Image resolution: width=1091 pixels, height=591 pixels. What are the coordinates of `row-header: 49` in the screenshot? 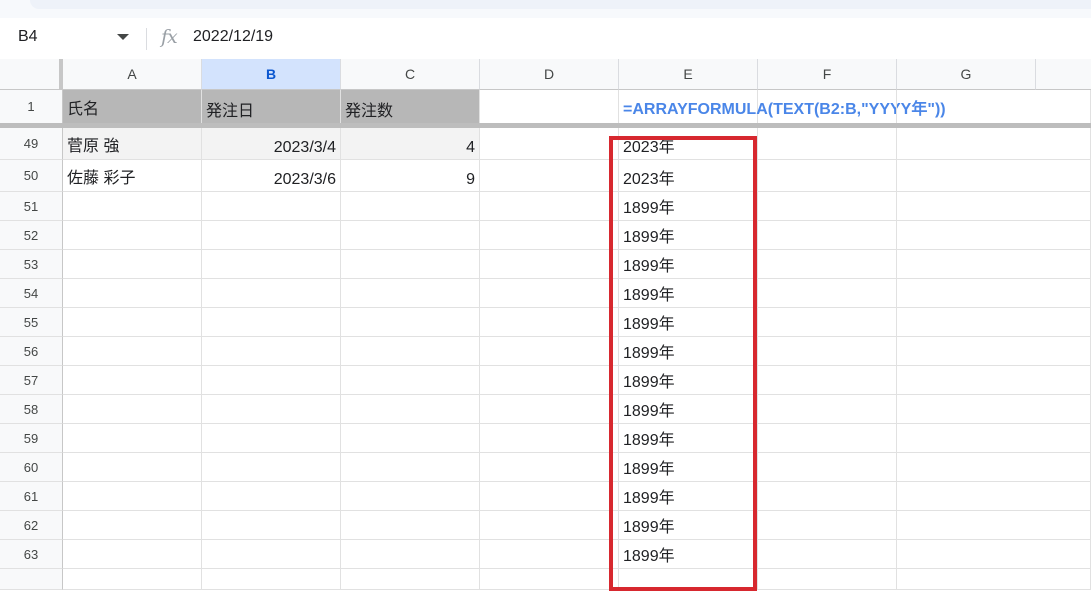 It's located at (31, 144).